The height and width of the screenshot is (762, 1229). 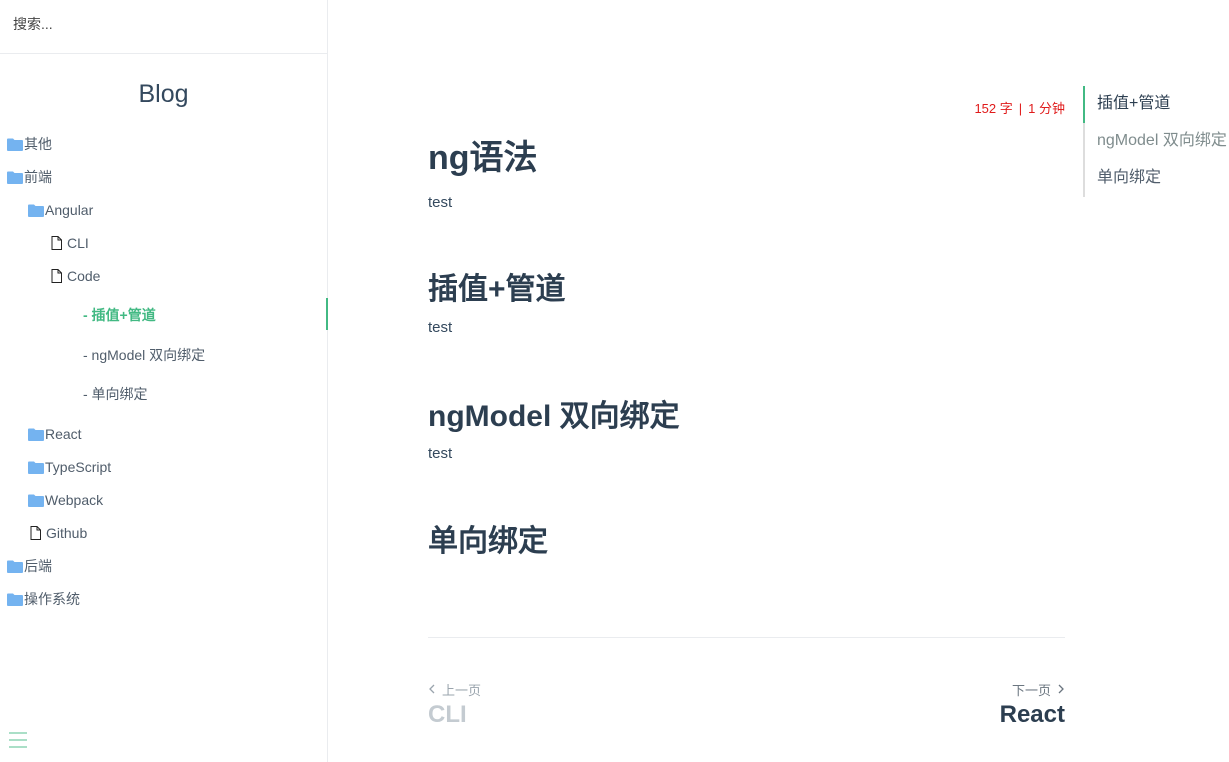 I want to click on sidebar-item-label: 操作系统, so click(x=52, y=599).